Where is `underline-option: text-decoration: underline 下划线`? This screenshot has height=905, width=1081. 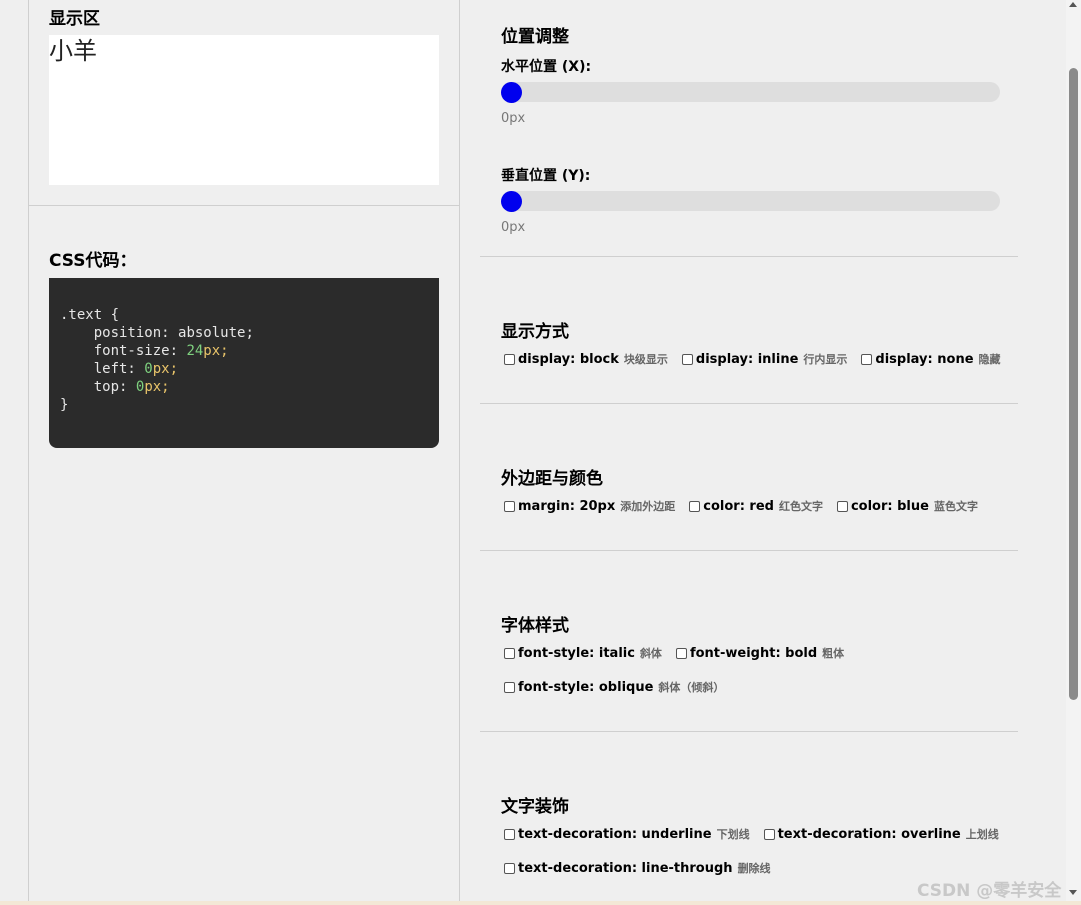
underline-option: text-decoration: underline 下划线 is located at coordinates (627, 834).